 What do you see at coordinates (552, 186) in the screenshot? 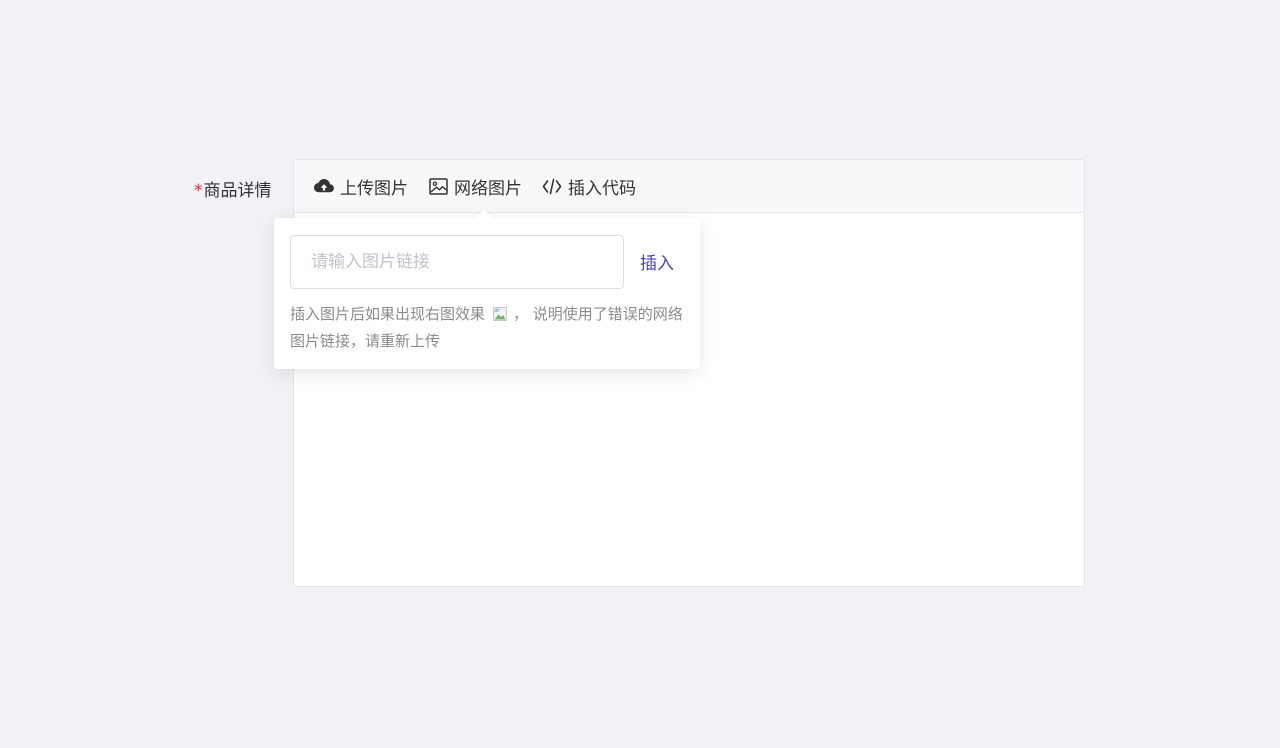
I see `code-icon` at bounding box center [552, 186].